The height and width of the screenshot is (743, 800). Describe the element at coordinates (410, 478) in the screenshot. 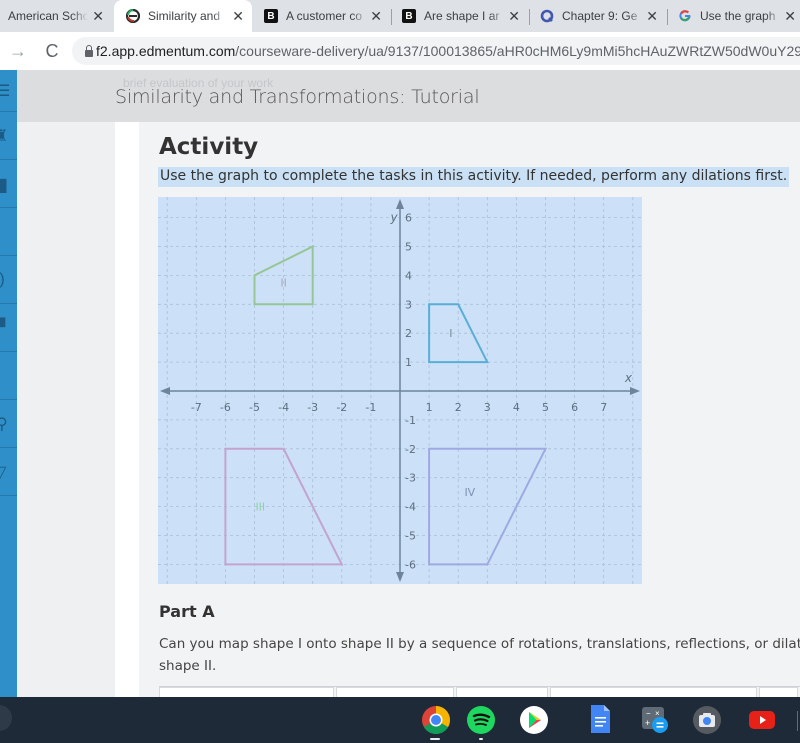

I see `y-tick-label: -3` at that location.